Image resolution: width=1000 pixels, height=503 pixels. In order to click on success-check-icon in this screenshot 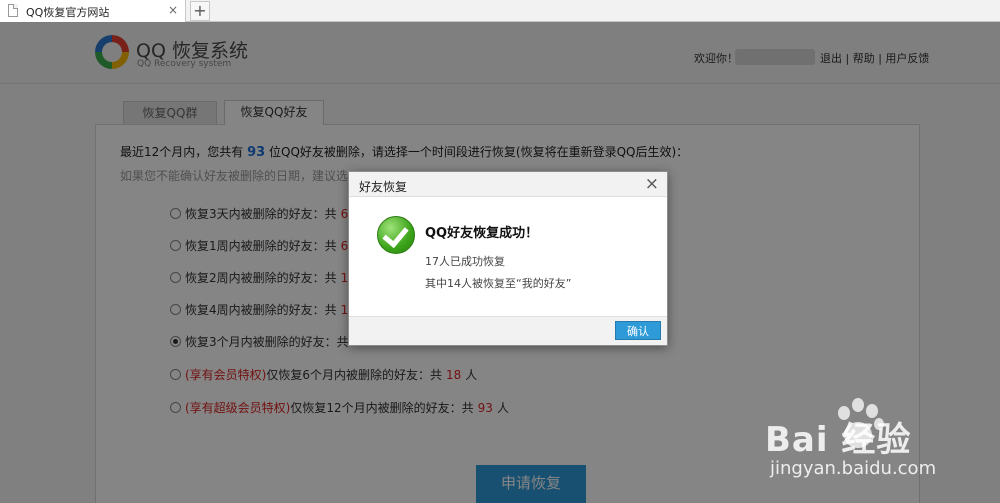, I will do `click(396, 235)`.